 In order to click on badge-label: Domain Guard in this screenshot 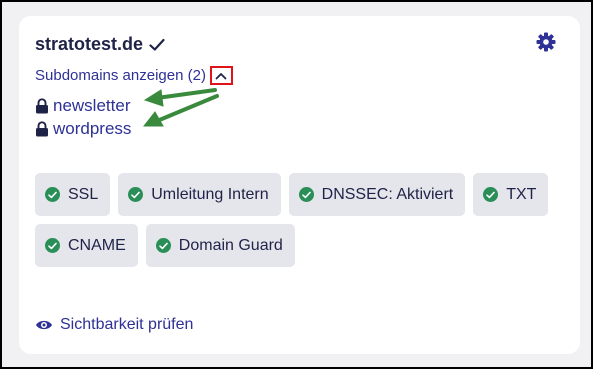, I will do `click(230, 245)`.